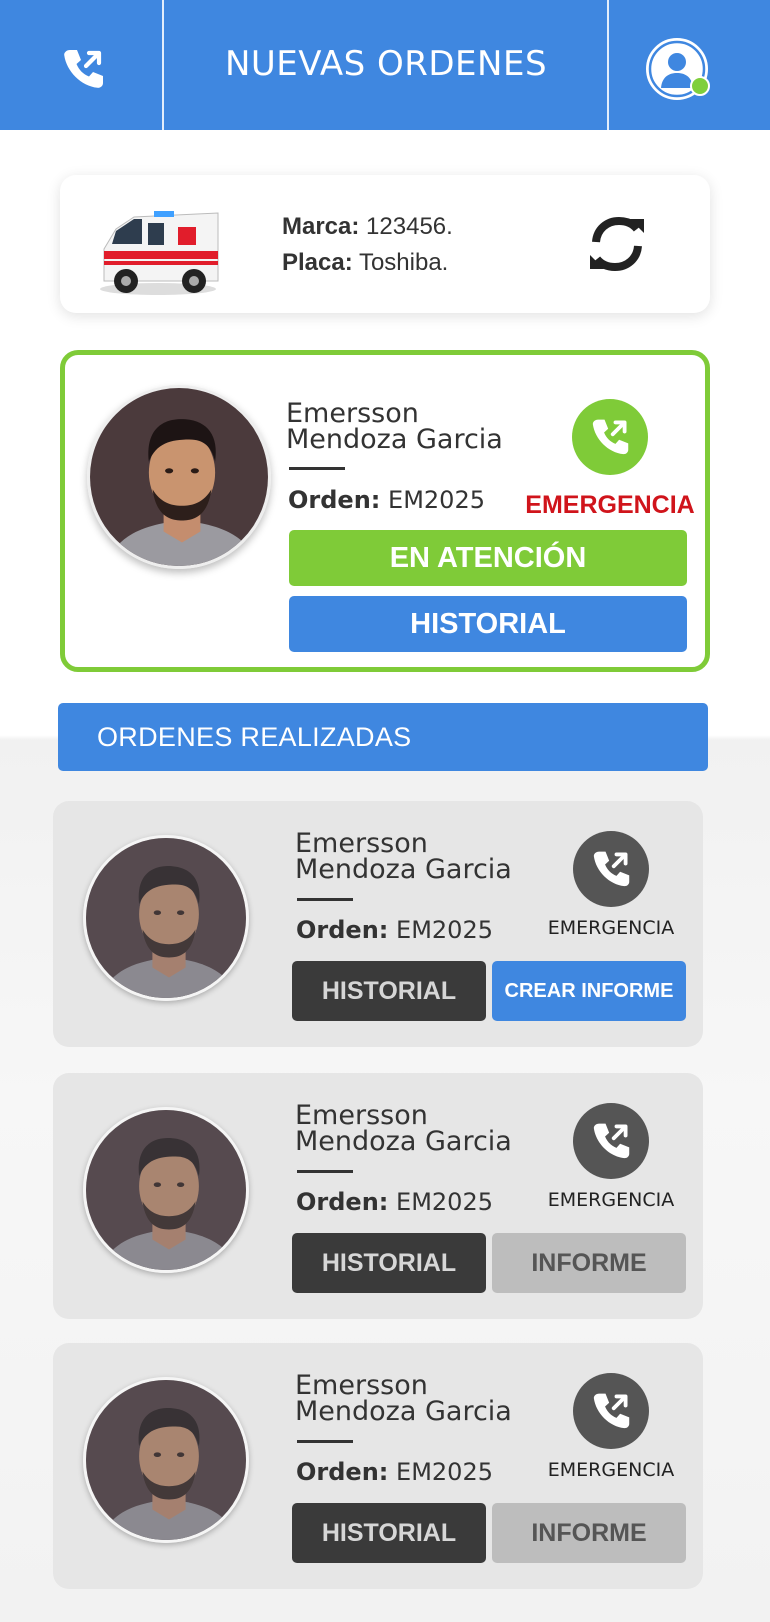  I want to click on header-divider, so click(608, 65).